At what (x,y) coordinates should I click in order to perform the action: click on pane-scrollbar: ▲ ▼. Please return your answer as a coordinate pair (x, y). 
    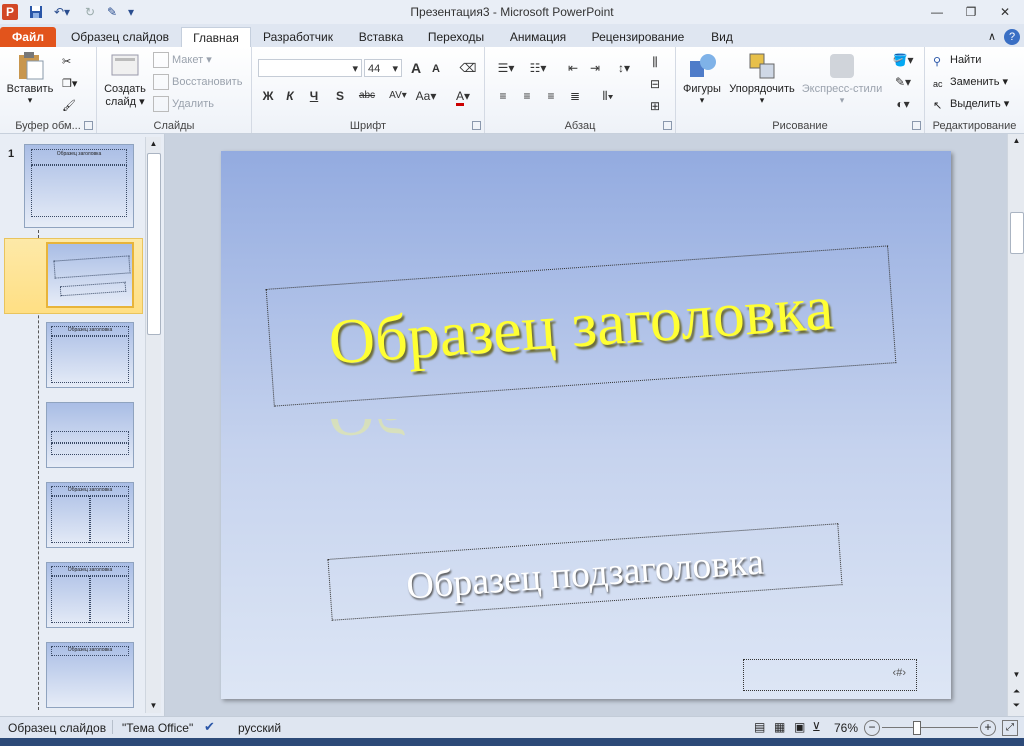
    Looking at the image, I should click on (153, 425).